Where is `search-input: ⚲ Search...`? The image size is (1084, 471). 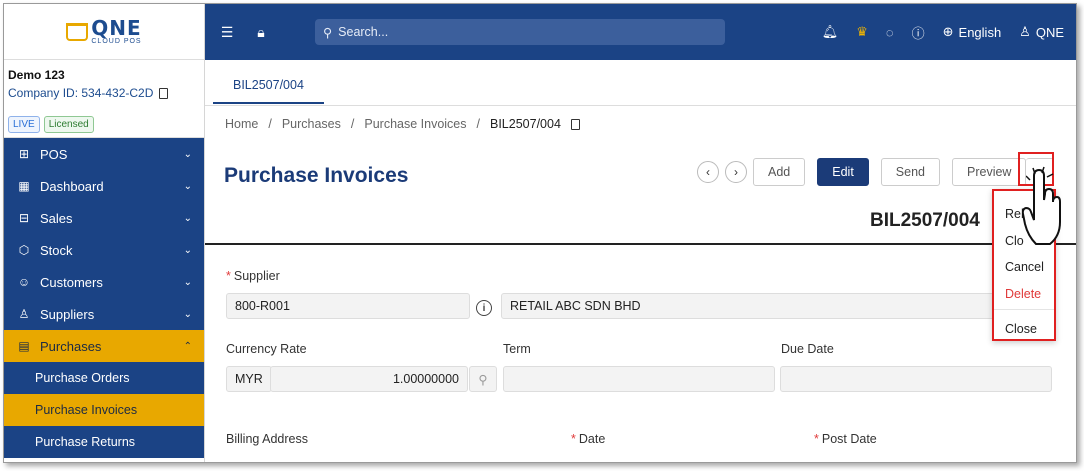 search-input: ⚲ Search... is located at coordinates (520, 32).